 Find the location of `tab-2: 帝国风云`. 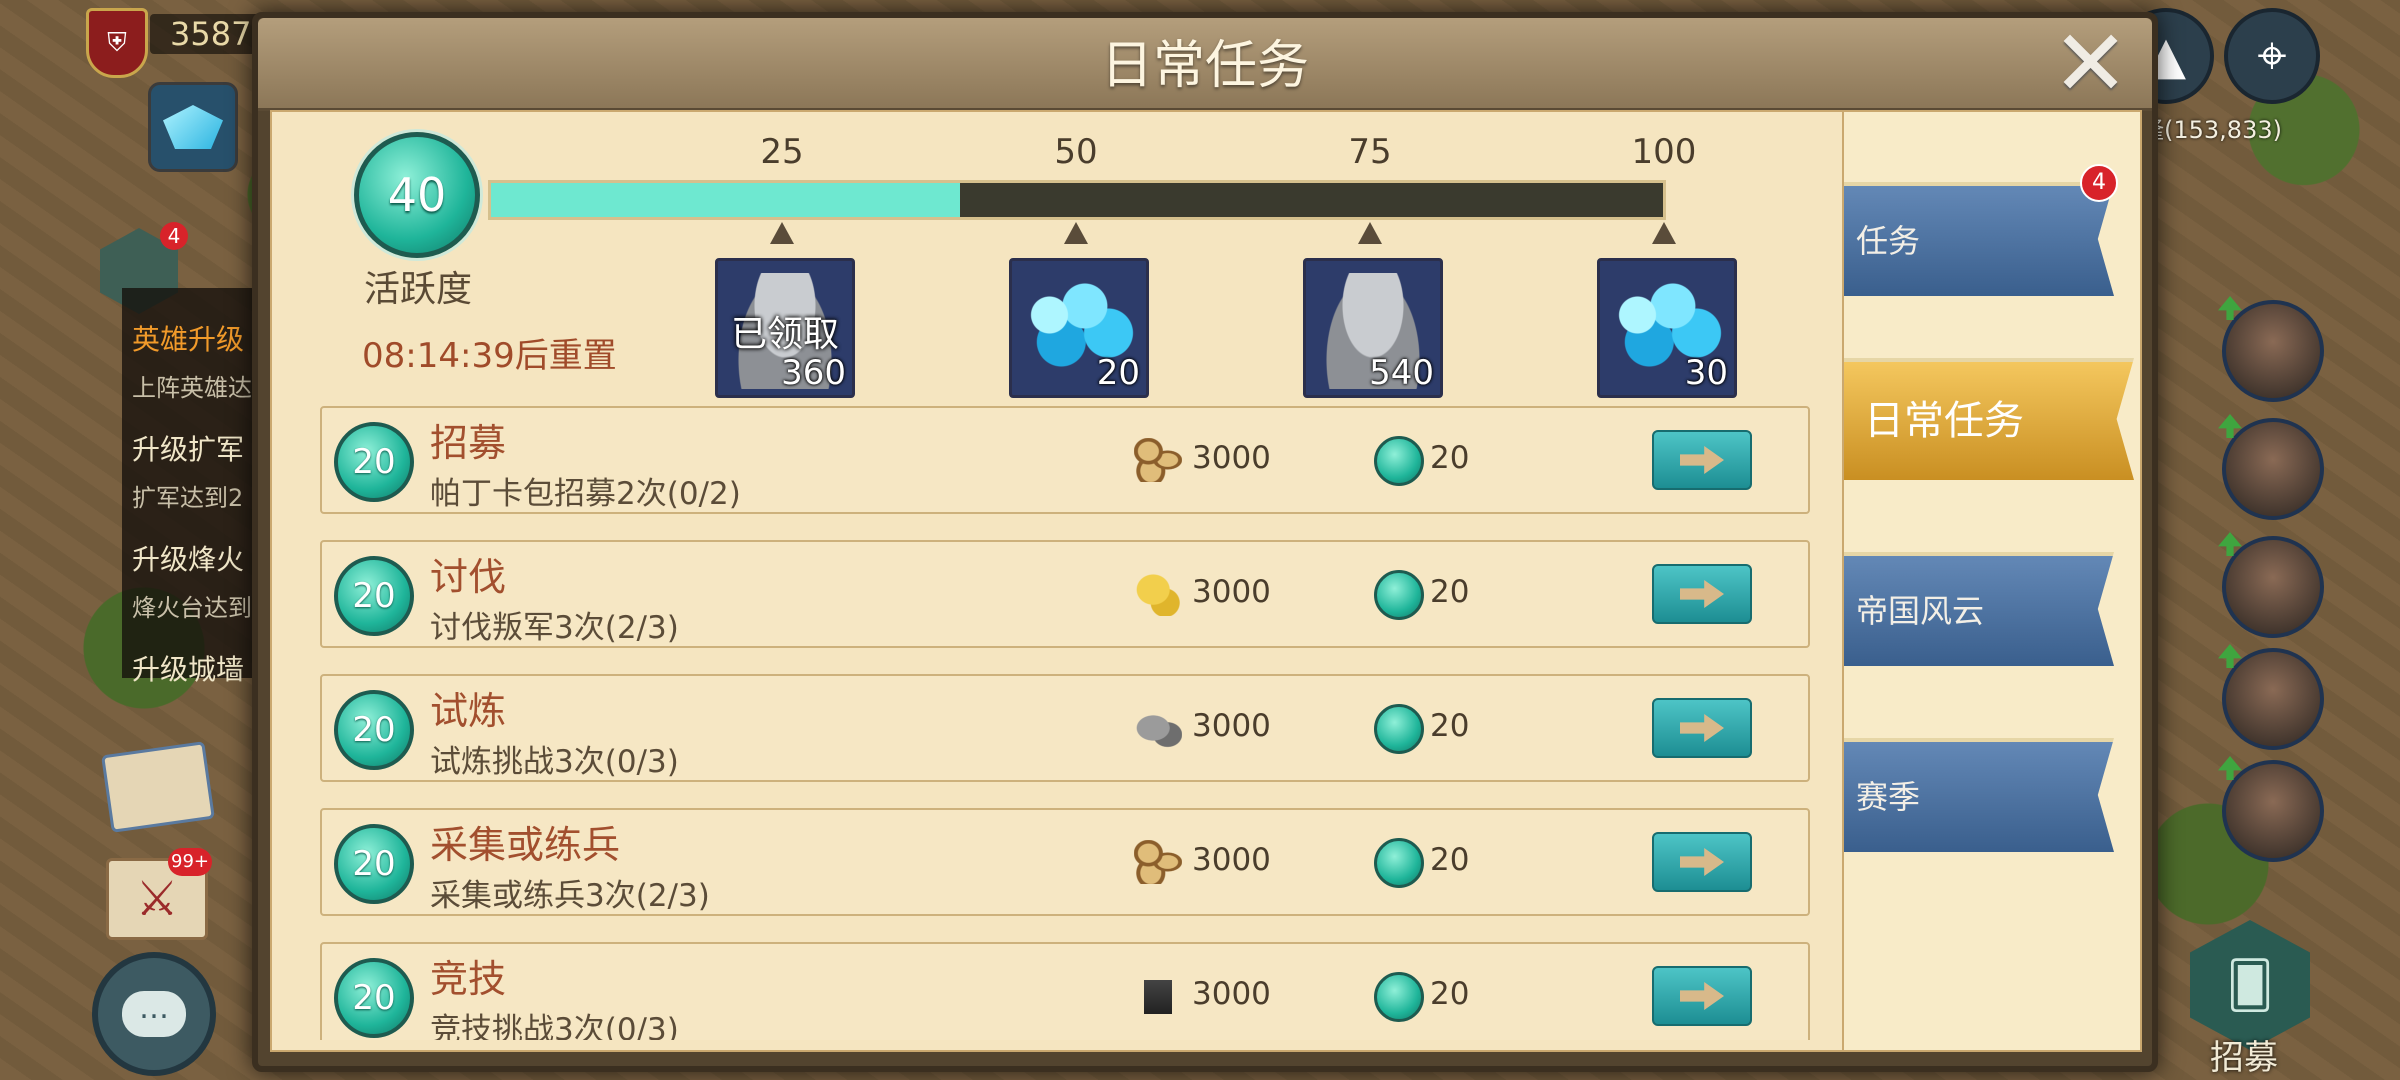

tab-2: 帝国风云 is located at coordinates (1979, 609).